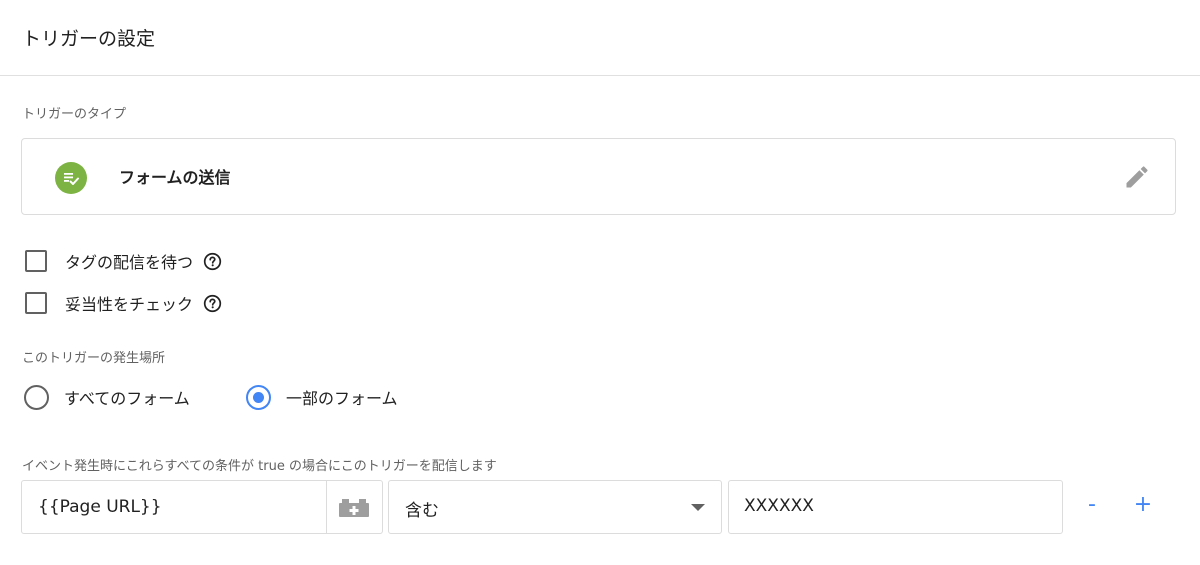 The width and height of the screenshot is (1200, 565). What do you see at coordinates (698, 507) in the screenshot?
I see `dropdown-arrow-icon` at bounding box center [698, 507].